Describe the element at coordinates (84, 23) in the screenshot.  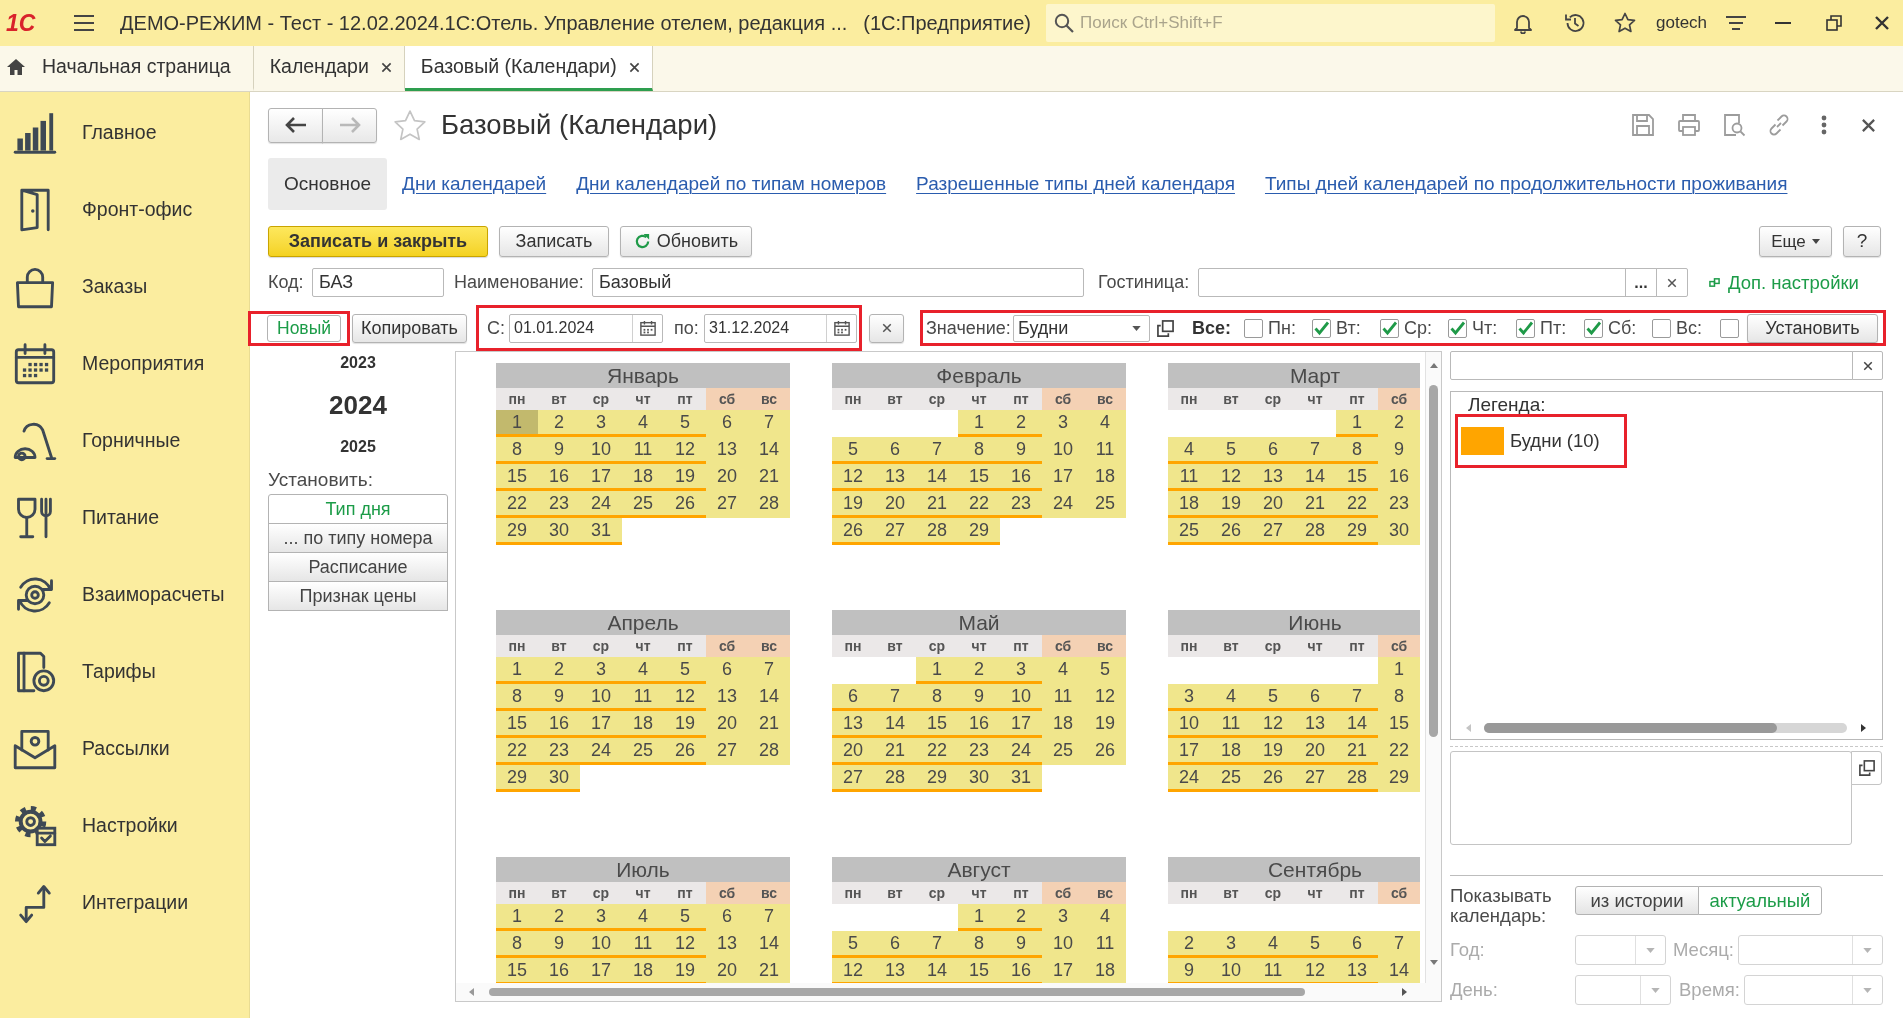
I see `menu-icon` at that location.